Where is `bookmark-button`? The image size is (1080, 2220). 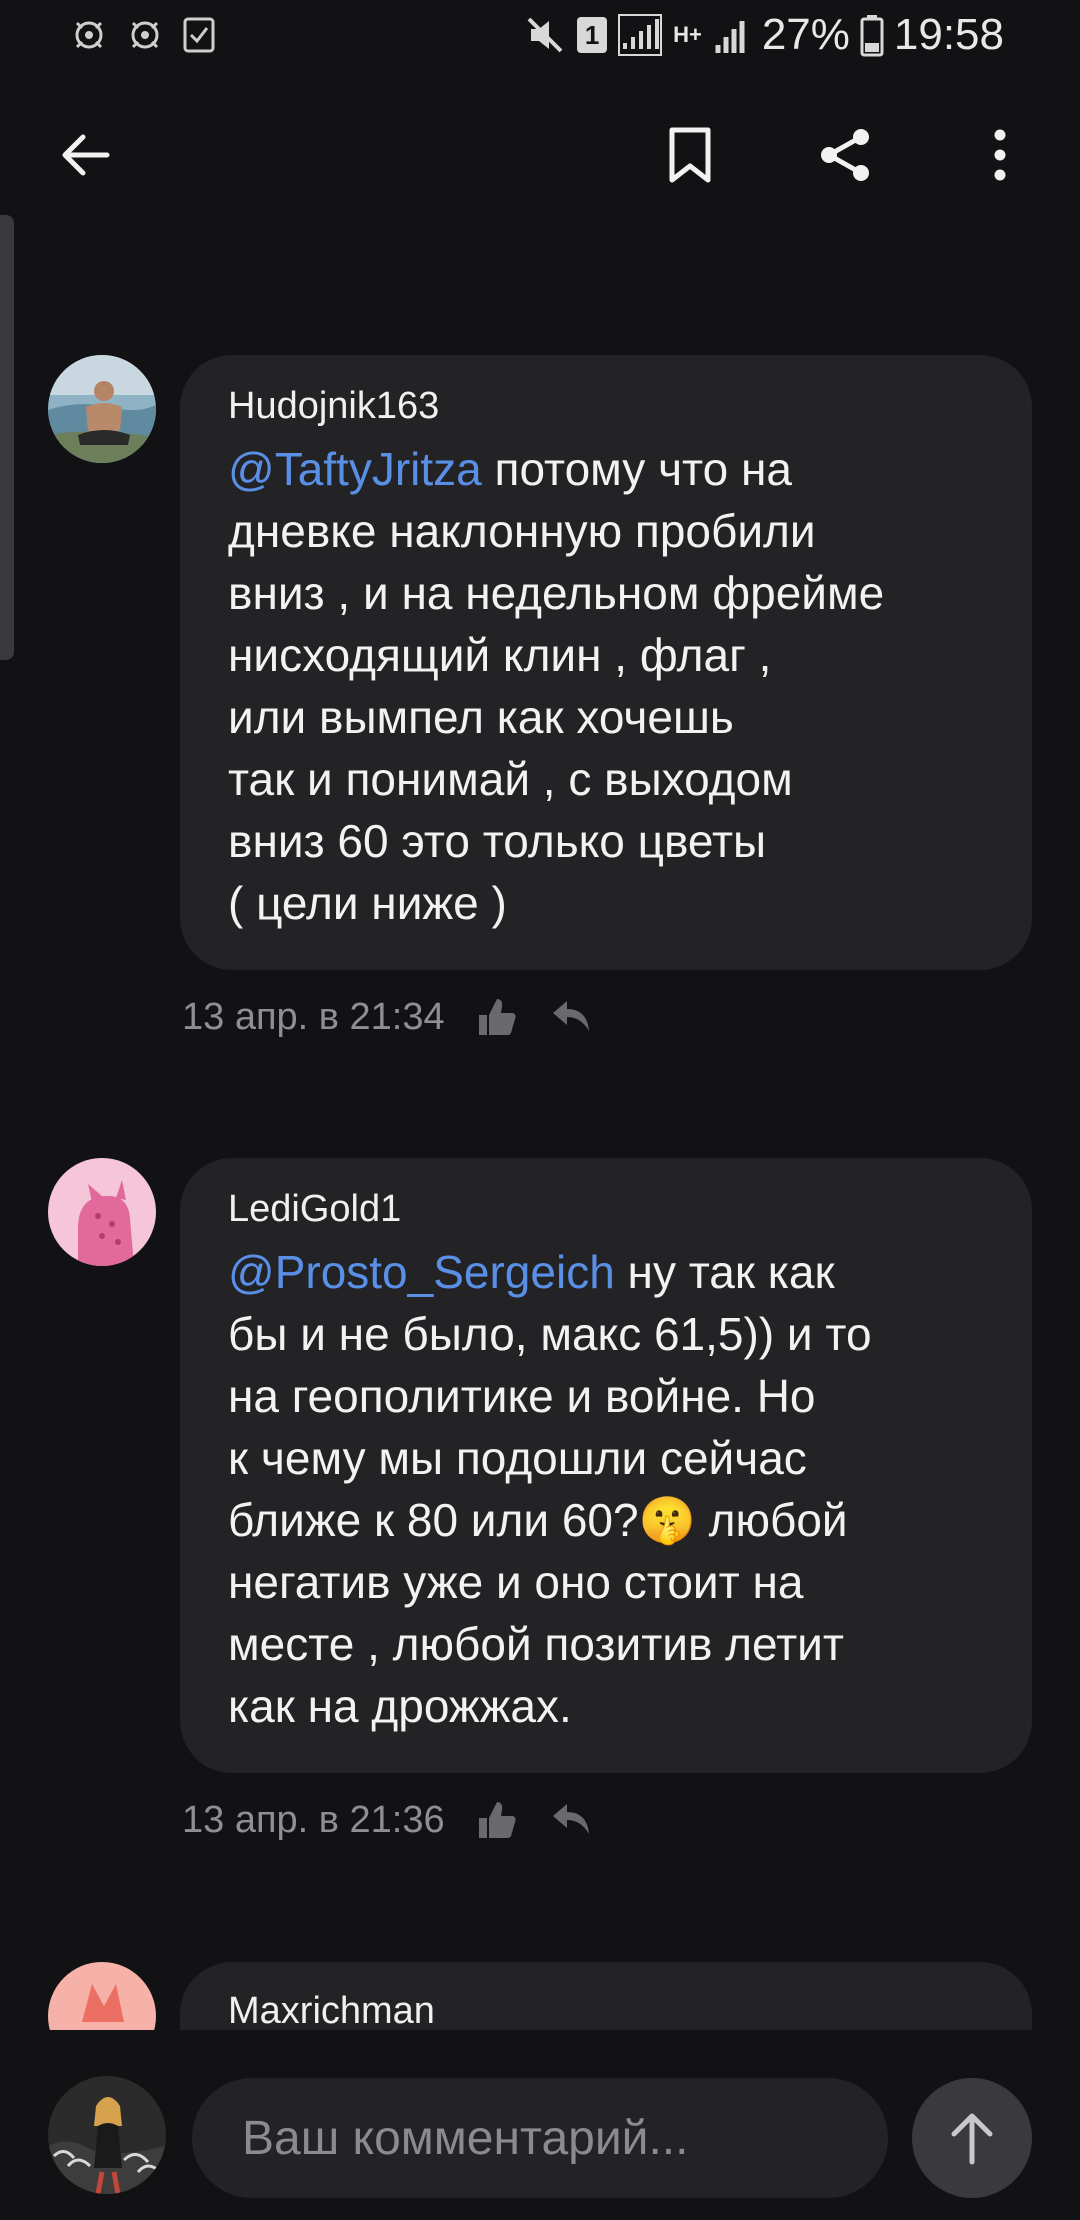
bookmark-button is located at coordinates (690, 155).